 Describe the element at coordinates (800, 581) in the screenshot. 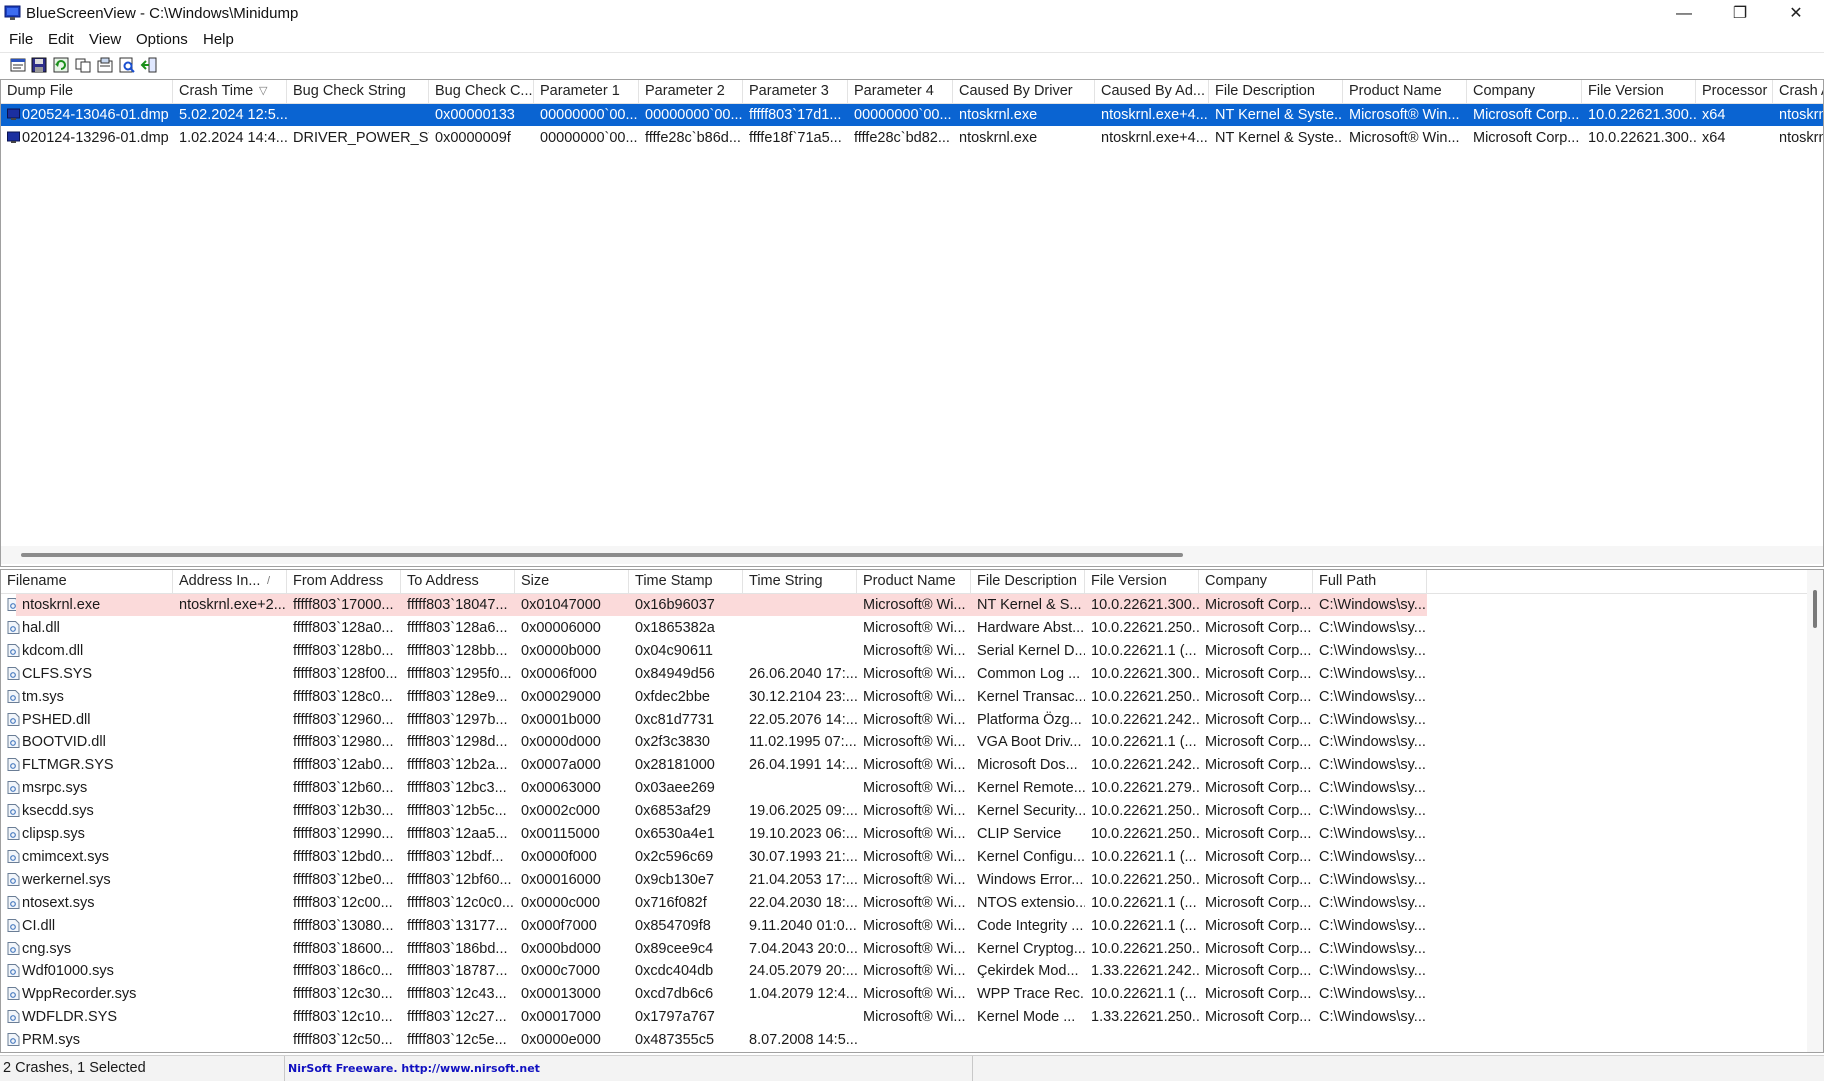

I see `col-time-string: Time String` at that location.